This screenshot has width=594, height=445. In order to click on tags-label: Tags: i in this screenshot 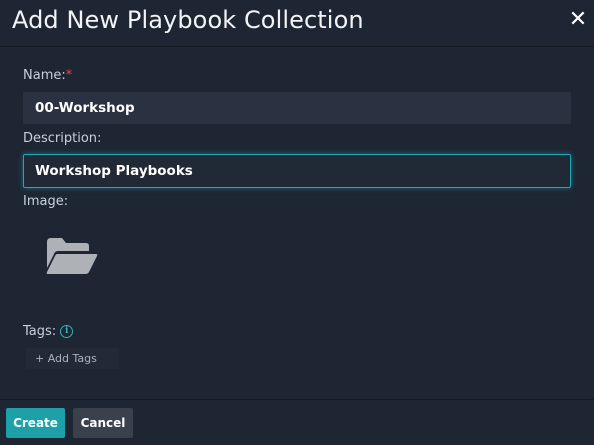, I will do `click(48, 331)`.